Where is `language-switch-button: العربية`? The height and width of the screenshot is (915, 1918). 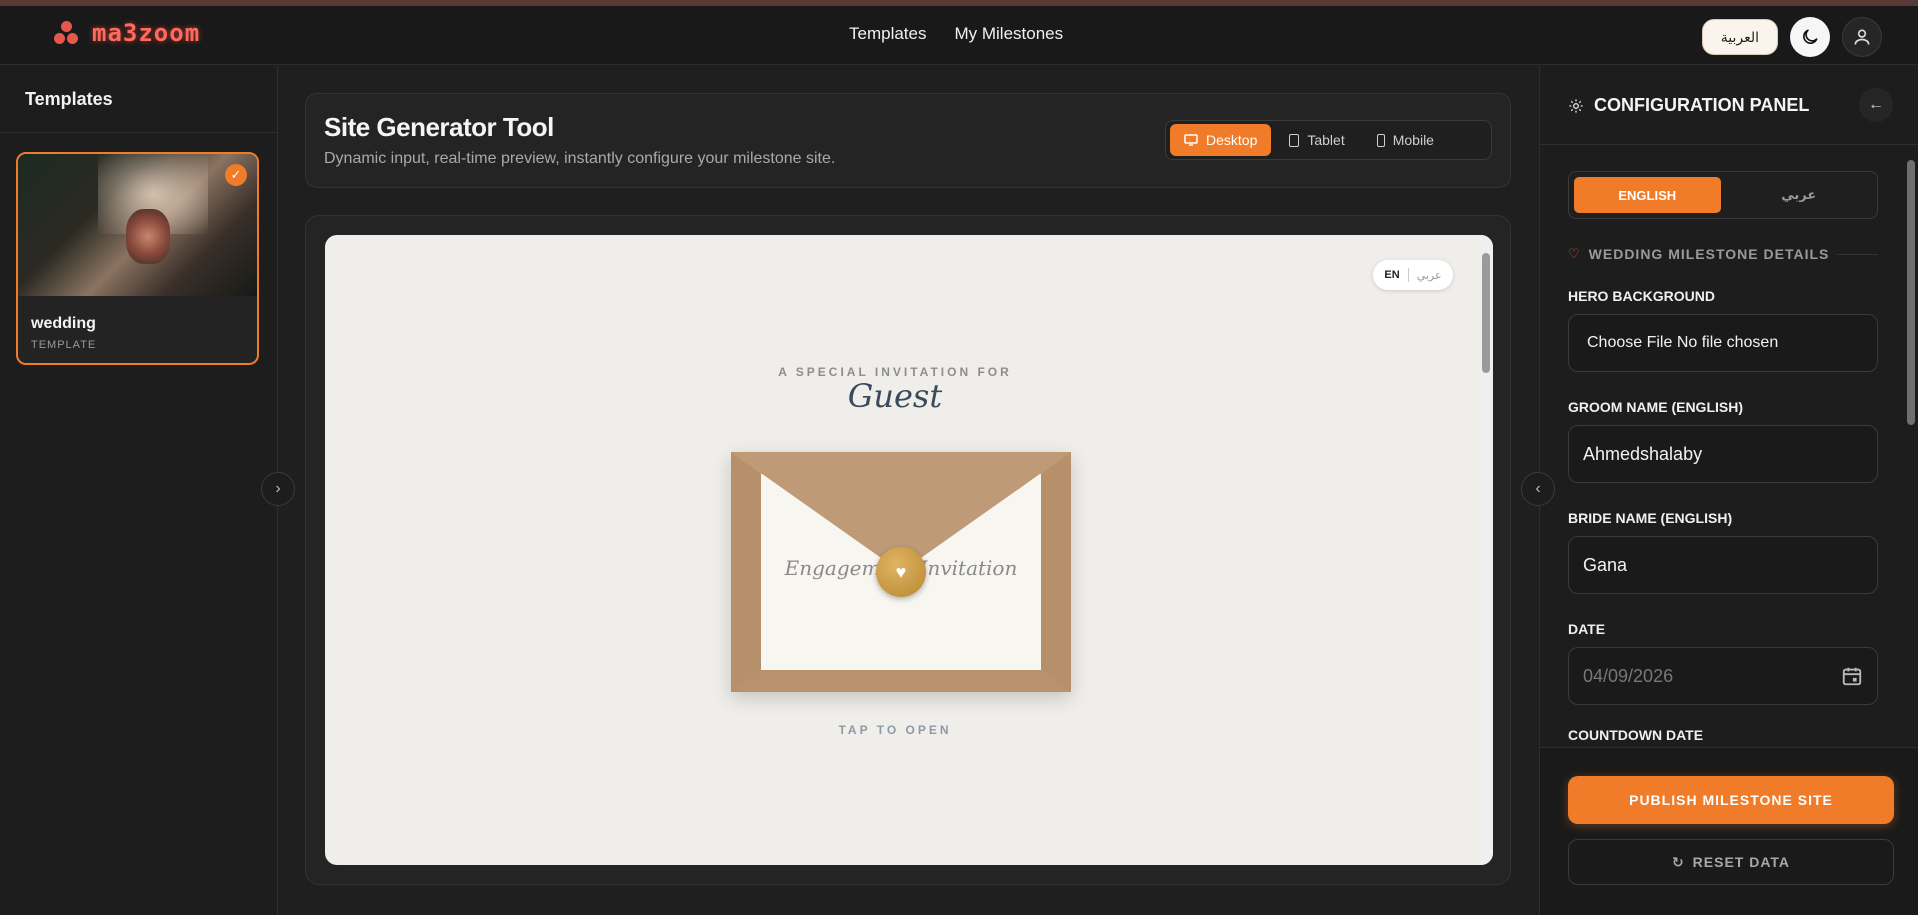 language-switch-button: العربية is located at coordinates (1739, 37).